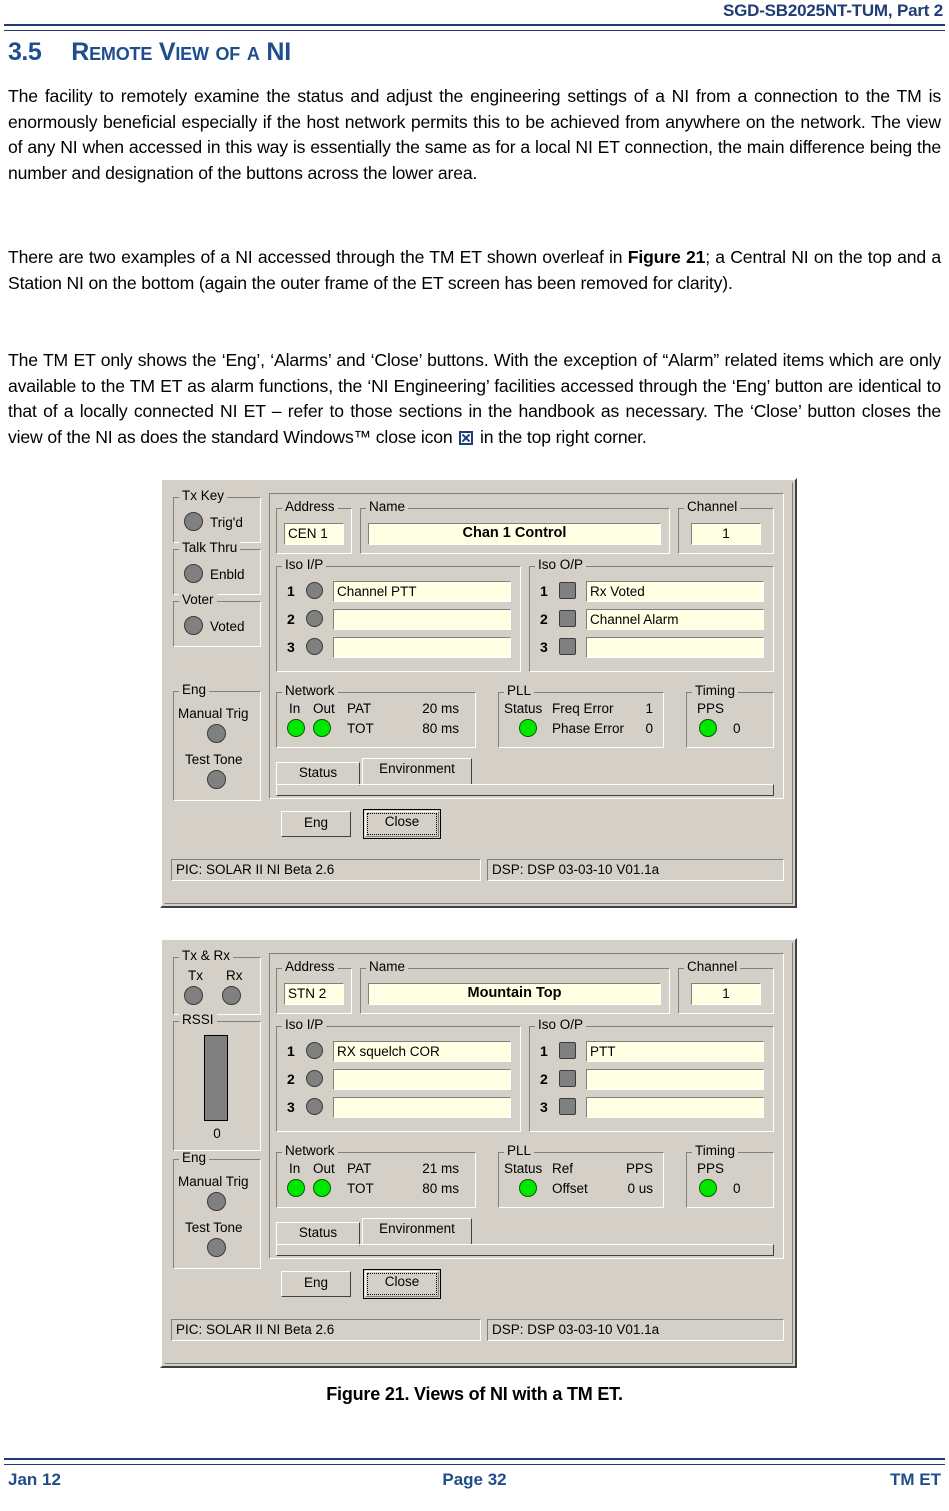 The image size is (949, 1511). Describe the element at coordinates (514, 534) in the screenshot. I see `name-field: Chan 1 Control` at that location.